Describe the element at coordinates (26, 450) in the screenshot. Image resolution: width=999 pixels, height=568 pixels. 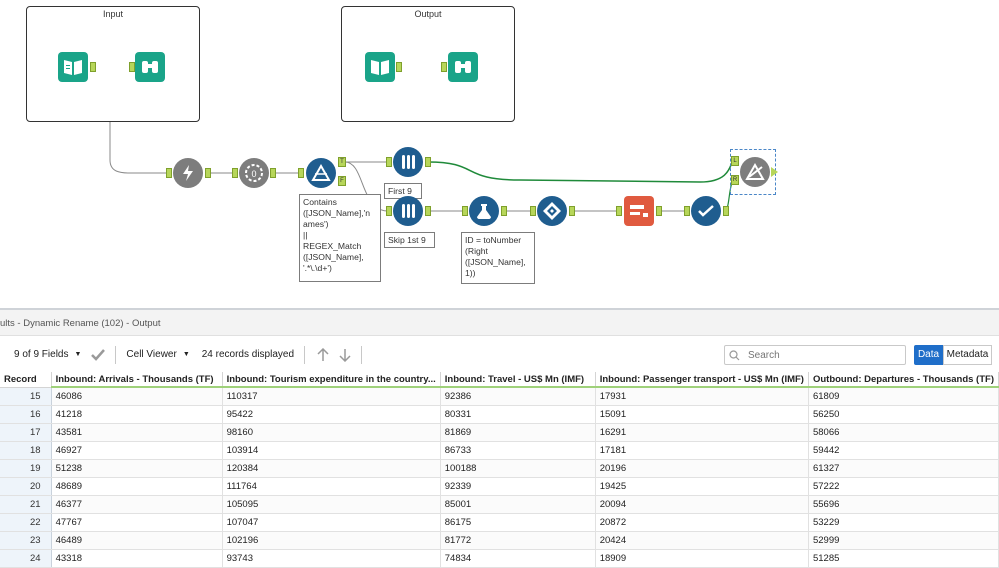
I see `record-number: 18` at that location.